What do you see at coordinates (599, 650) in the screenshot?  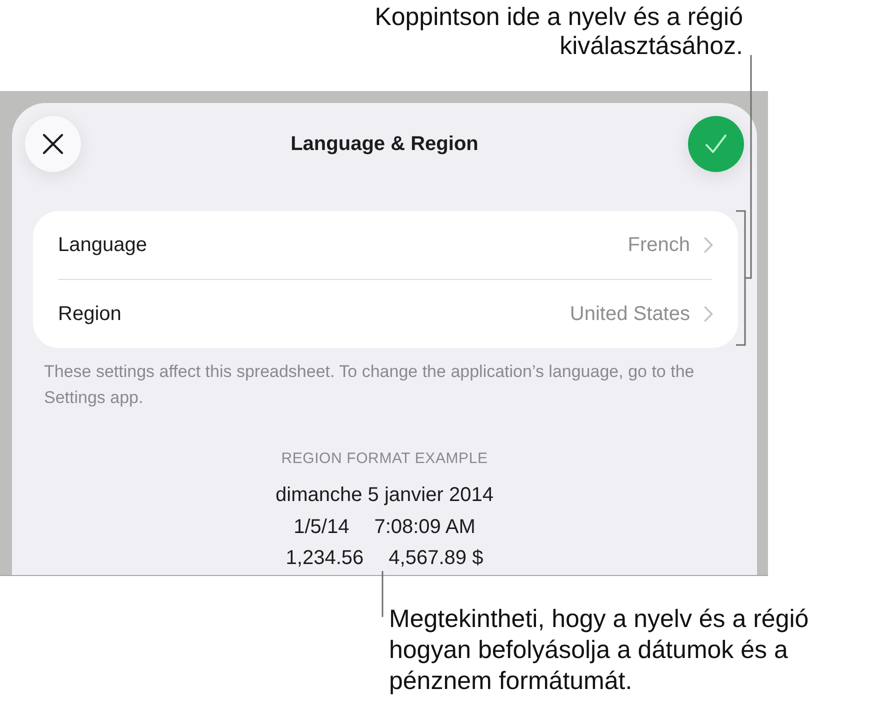 I see `callout-text: Megtekintheti, hogy a nyelv és a régió hogyan befolyásolja a dátumok és a pénznem formátumát.` at bounding box center [599, 650].